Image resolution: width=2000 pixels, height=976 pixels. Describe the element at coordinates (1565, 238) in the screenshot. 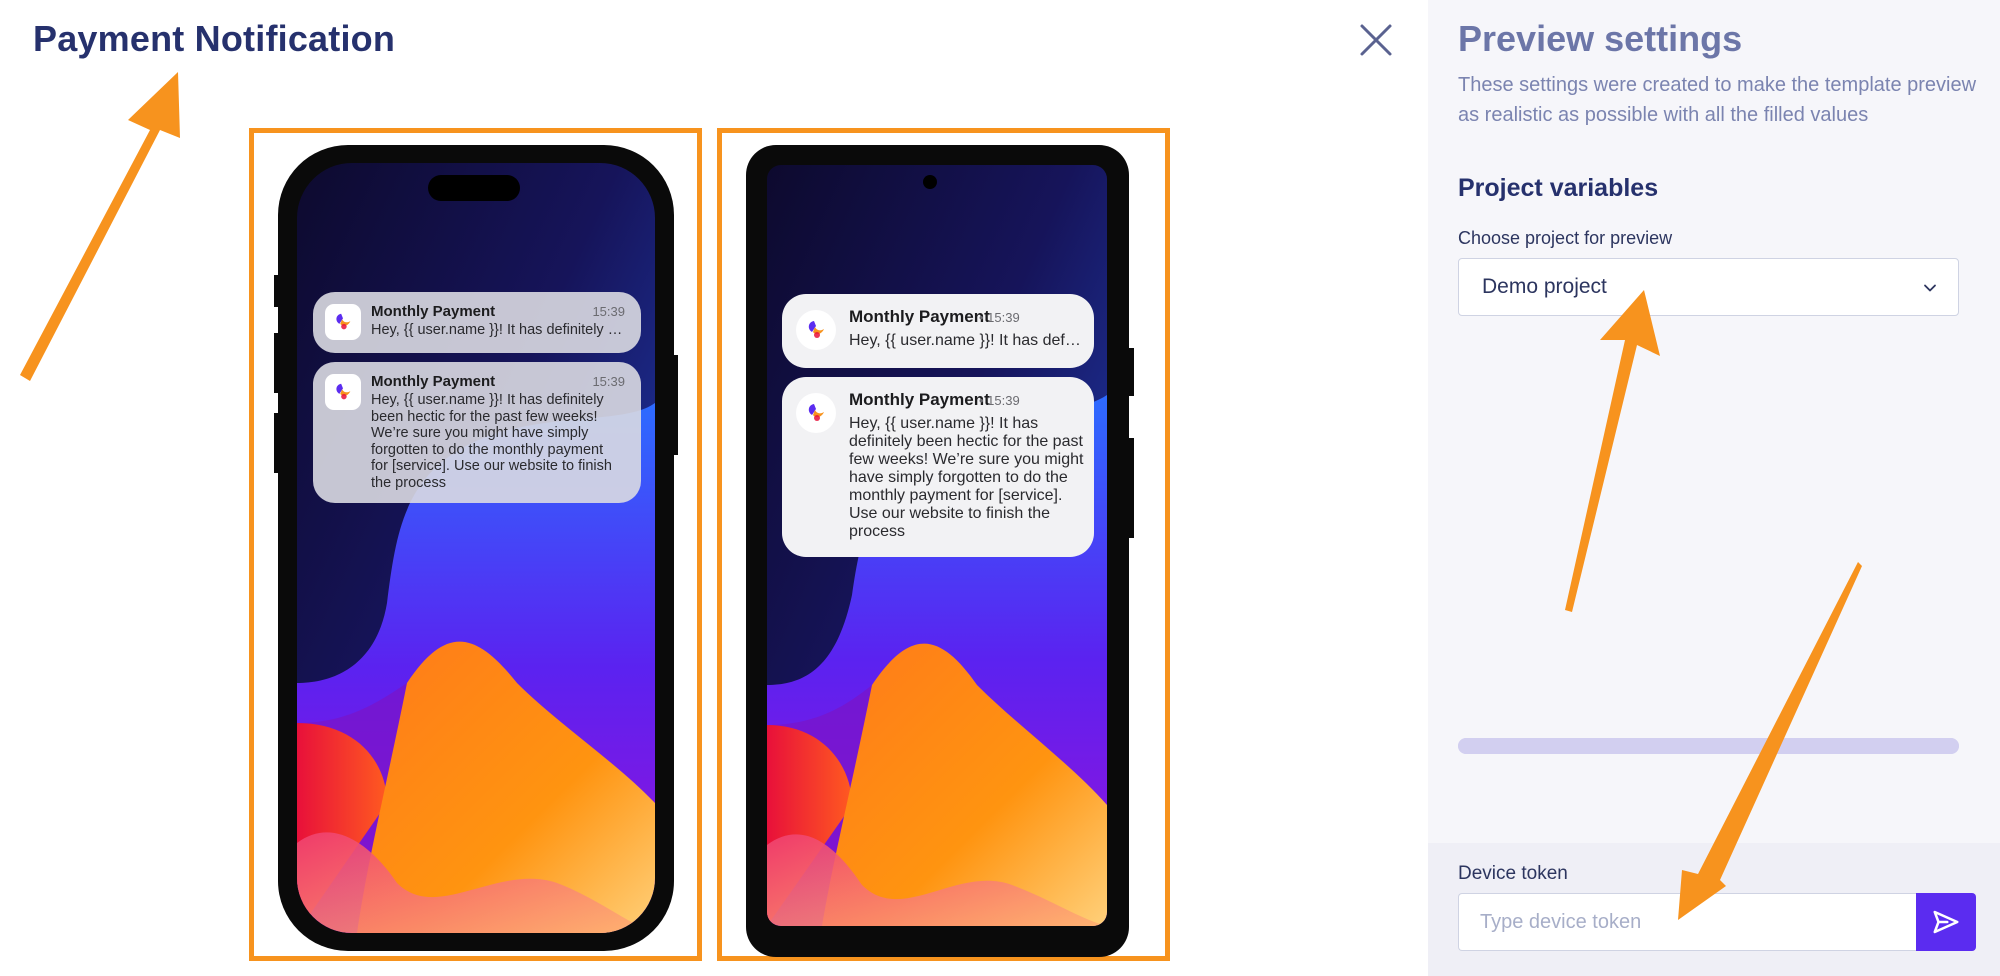

I see `project-select-label: Choose project for preview` at that location.